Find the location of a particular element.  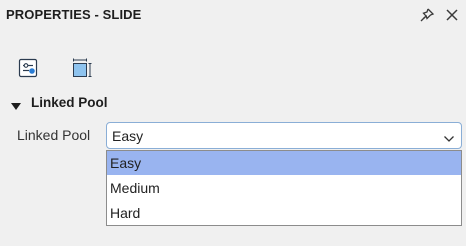

panel-title: PROPERTIES - SLIDE is located at coordinates (74, 14).